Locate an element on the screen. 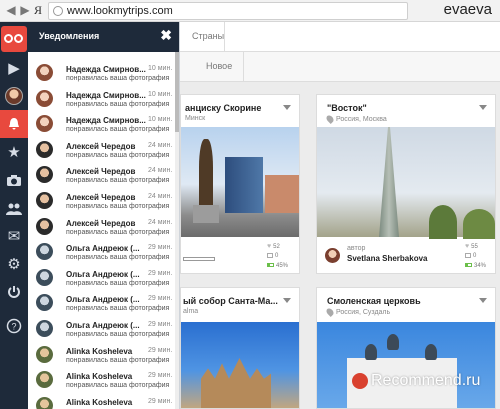  card-title: Смоленская церковь is located at coordinates (374, 301).